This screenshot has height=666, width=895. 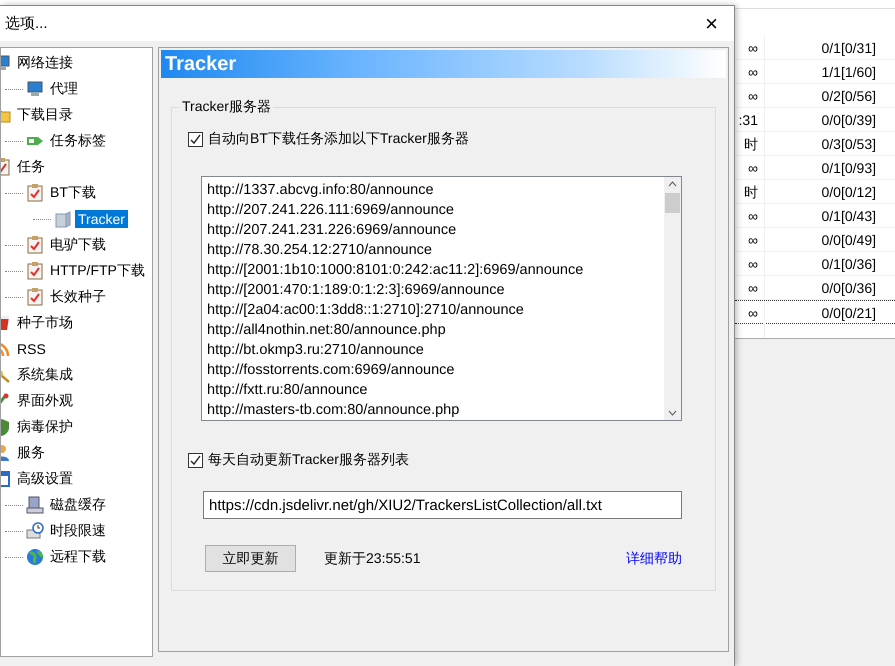 What do you see at coordinates (848, 144) in the screenshot?
I see `table-cell-text: 0/3[0/53]` at bounding box center [848, 144].